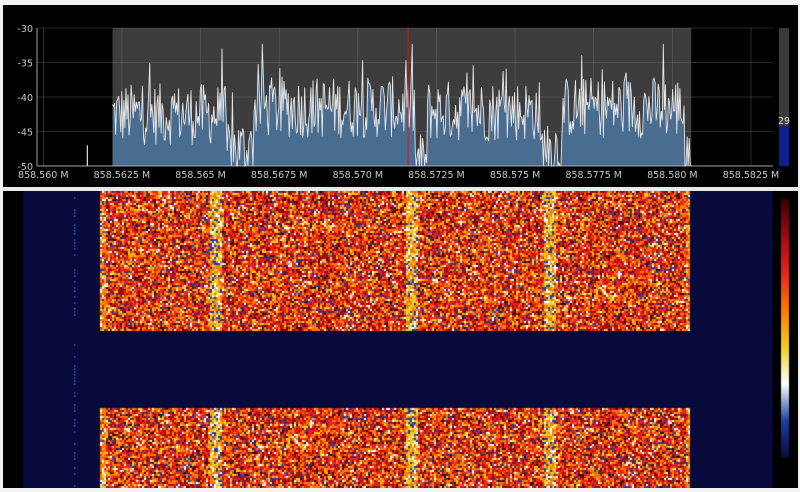 Image resolution: width=800 pixels, height=492 pixels. Describe the element at coordinates (200, 175) in the screenshot. I see `x-tick-label-2: 858.565 M` at that location.